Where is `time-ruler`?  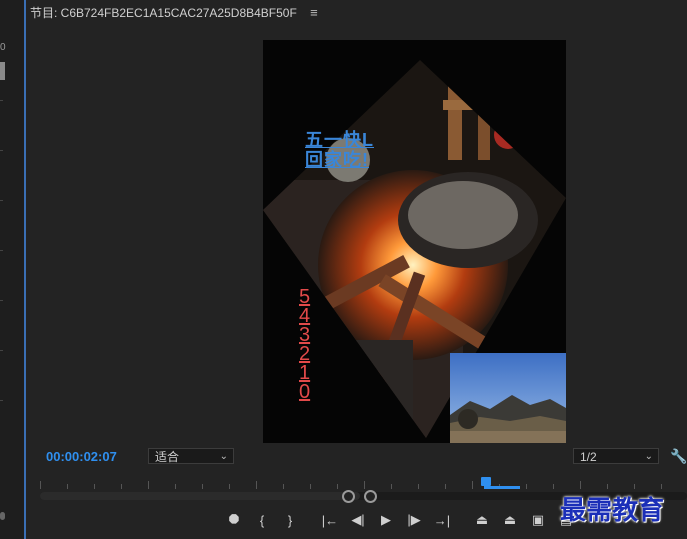
time-ruler is located at coordinates (363, 482).